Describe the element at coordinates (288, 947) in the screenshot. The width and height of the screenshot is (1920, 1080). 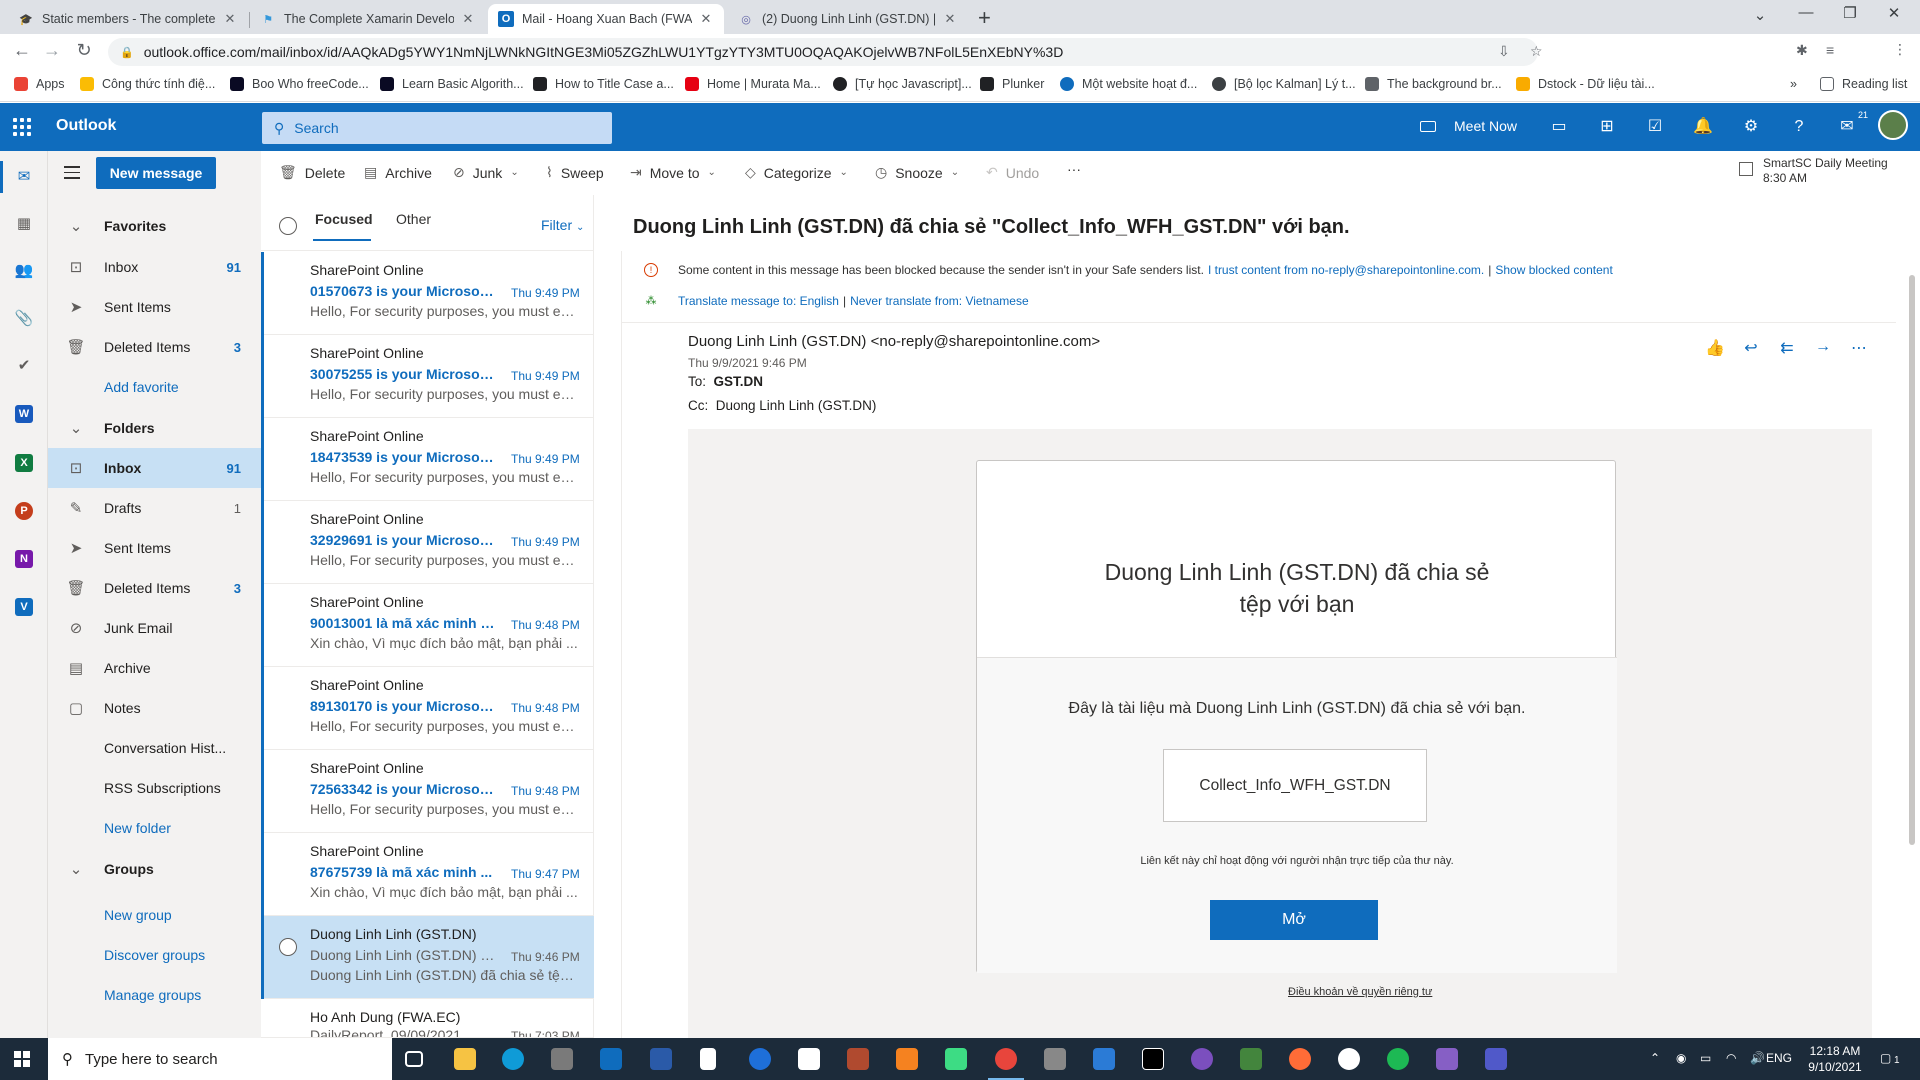
I see `select-checkbox` at that location.